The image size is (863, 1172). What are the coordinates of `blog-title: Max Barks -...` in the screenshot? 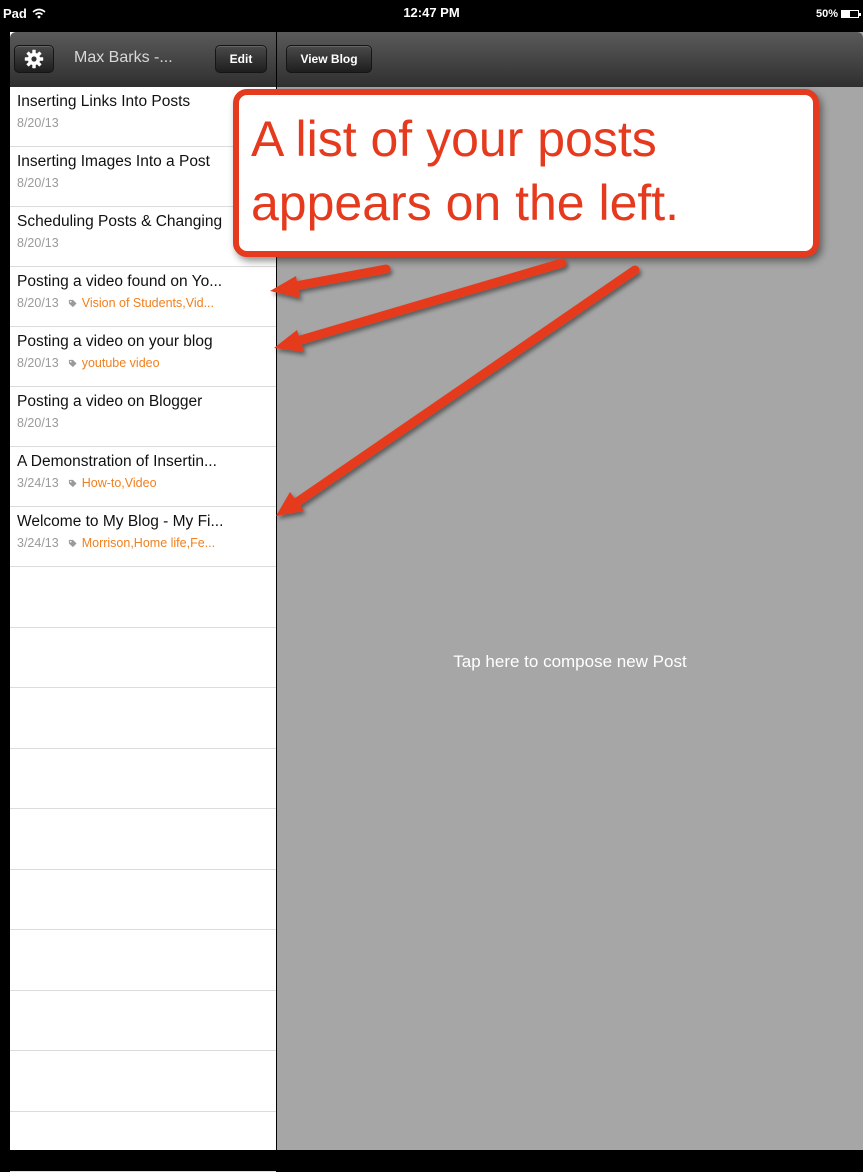 It's located at (139, 58).